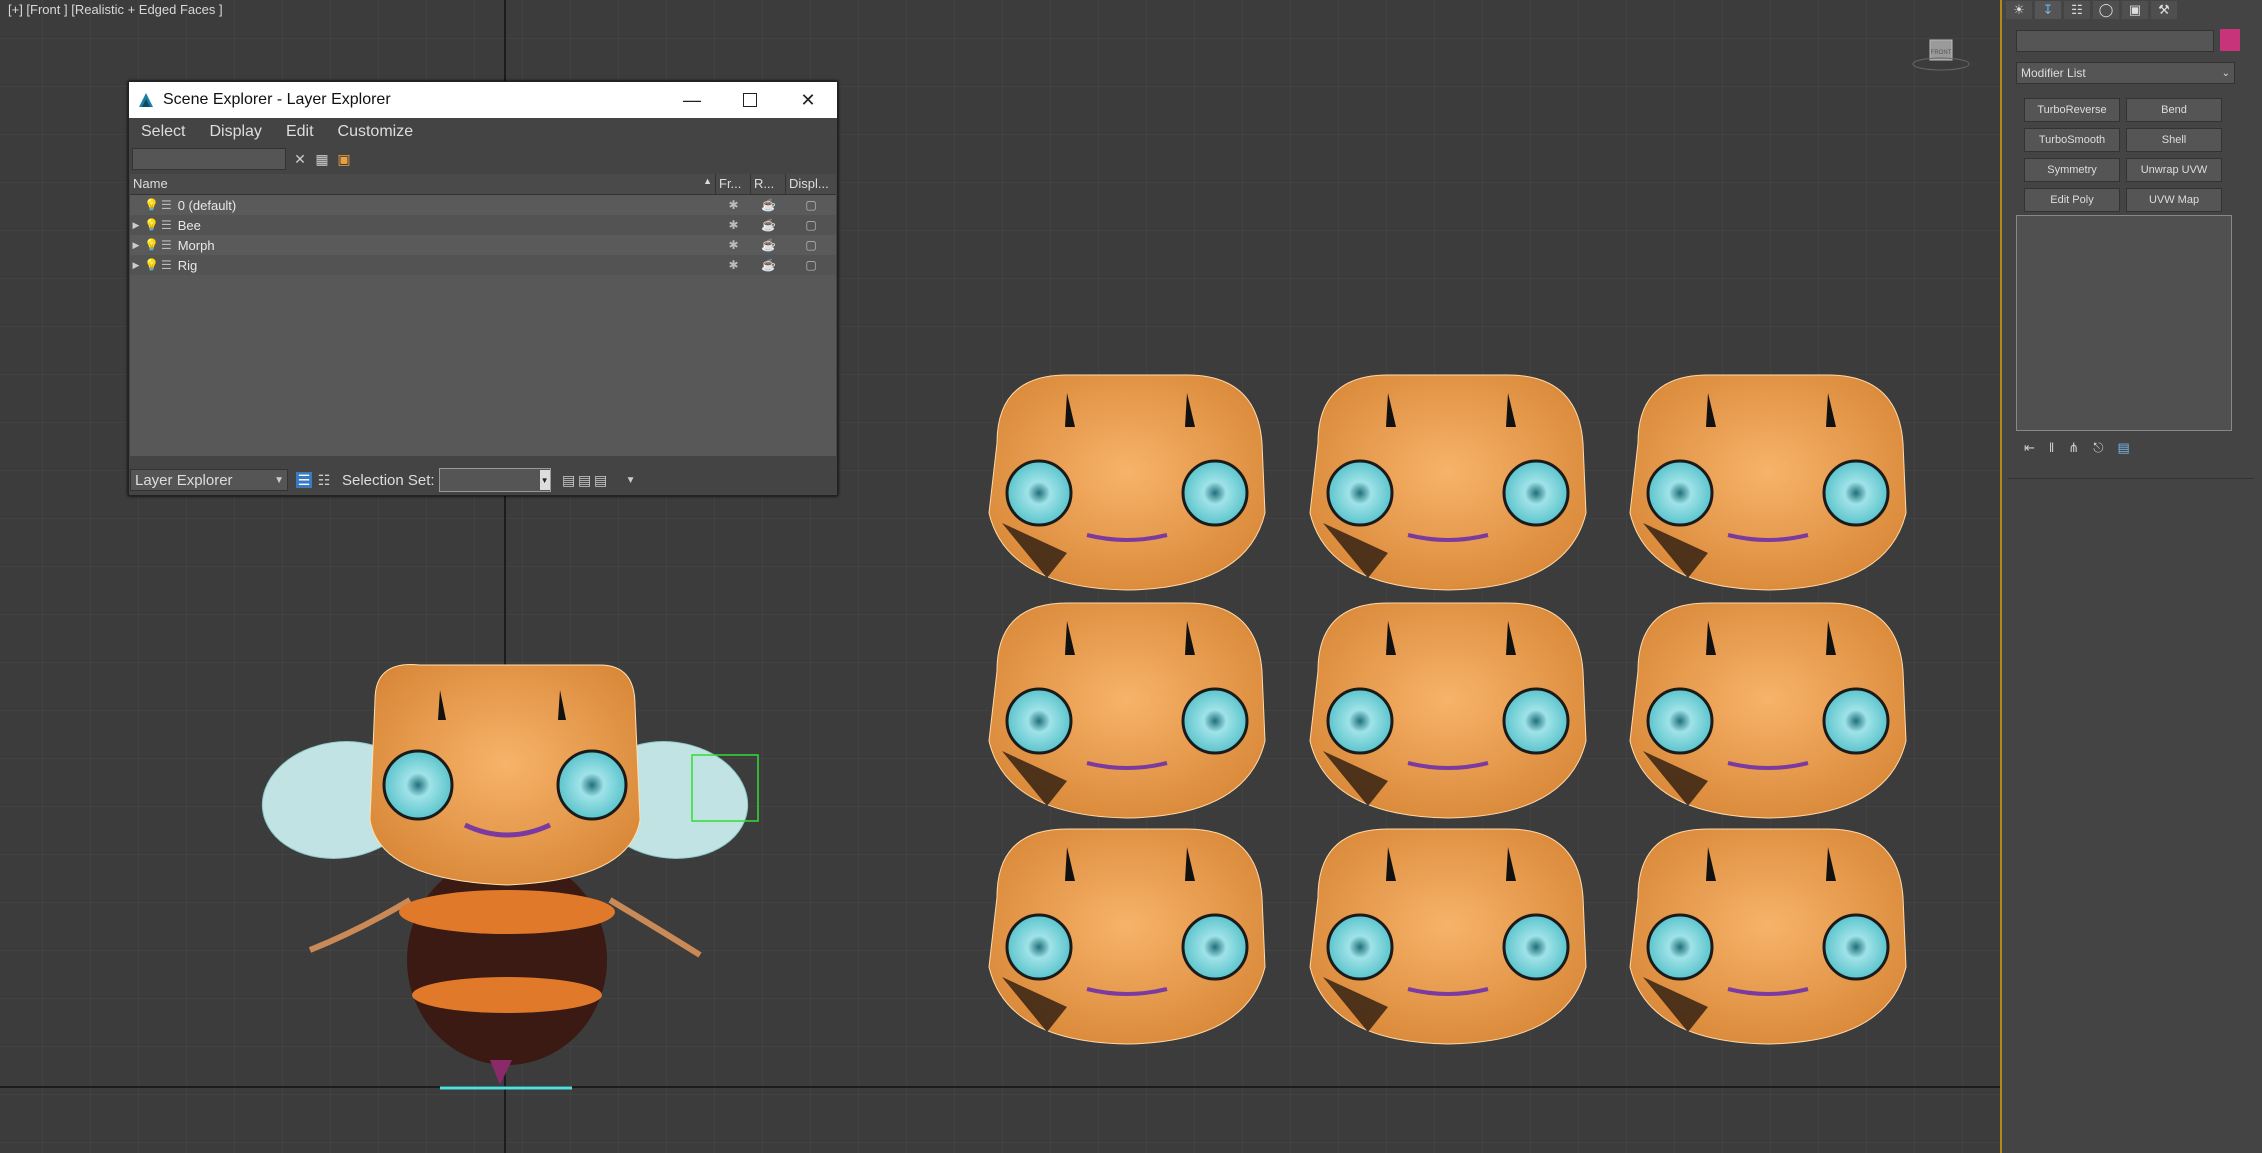 Image resolution: width=2262 pixels, height=1153 pixels. Describe the element at coordinates (483, 159) in the screenshot. I see `explorer-toolbar: ✕ ▦ ▣` at that location.